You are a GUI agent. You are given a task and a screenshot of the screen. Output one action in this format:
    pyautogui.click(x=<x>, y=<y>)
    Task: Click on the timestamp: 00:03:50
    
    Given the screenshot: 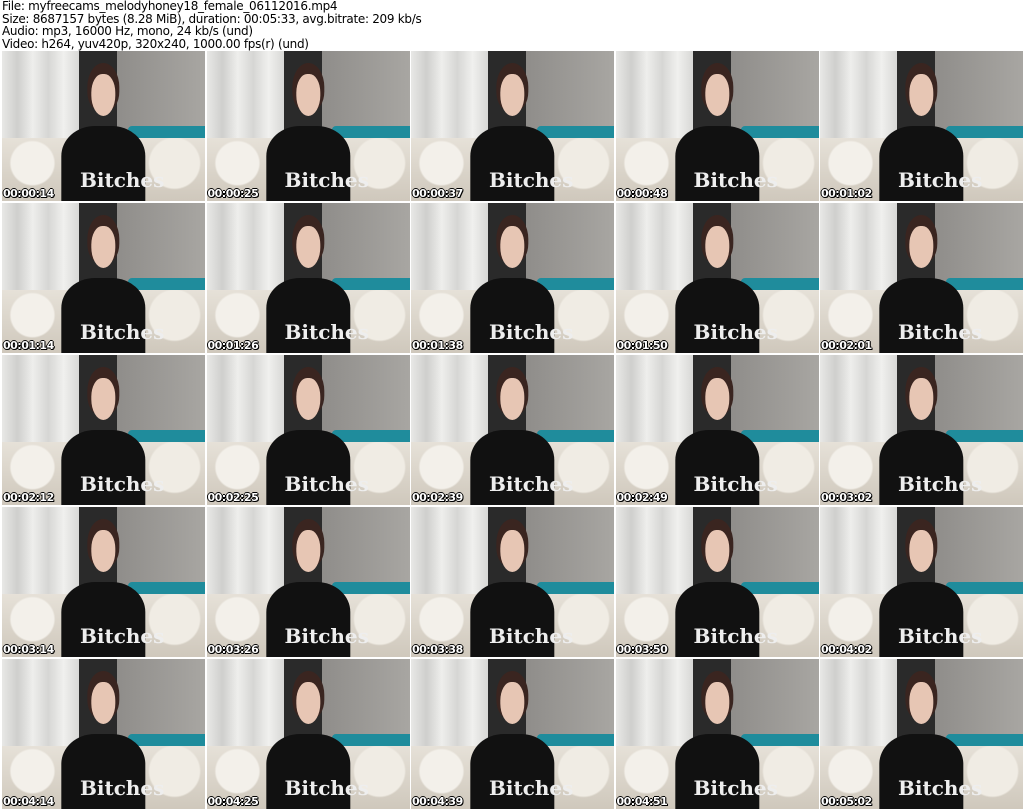 What is the action you would take?
    pyautogui.click(x=642, y=649)
    